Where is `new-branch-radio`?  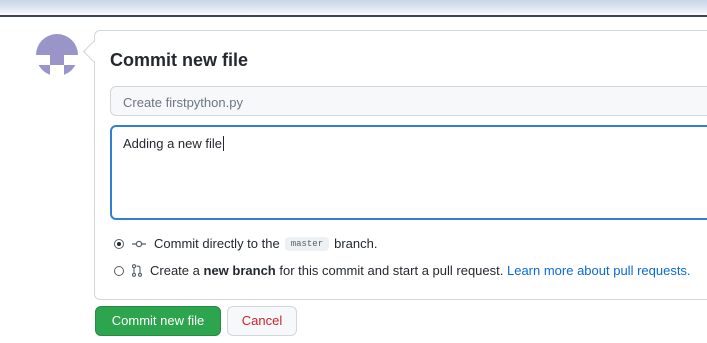 new-branch-radio is located at coordinates (119, 270).